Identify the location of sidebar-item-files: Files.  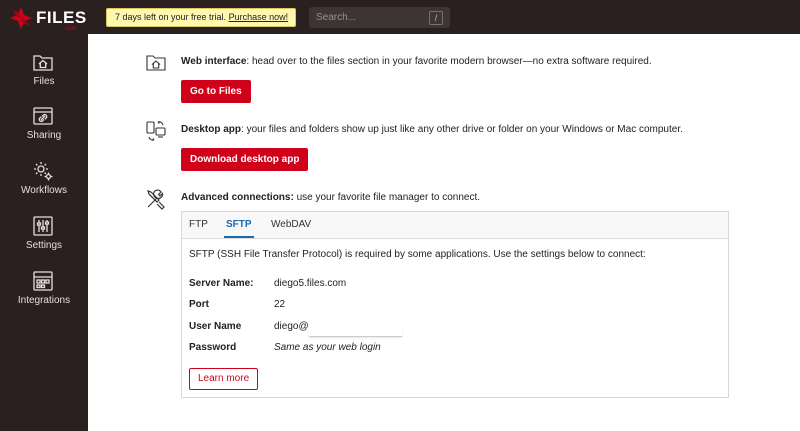
(44, 68).